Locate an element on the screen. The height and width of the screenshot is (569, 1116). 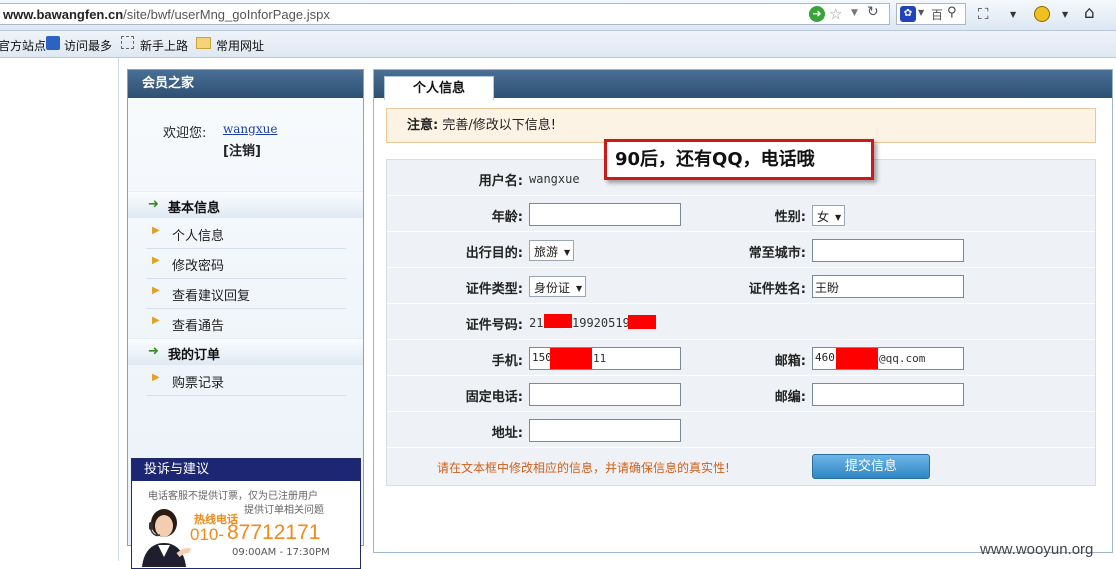
zip-input is located at coordinates (888, 394).